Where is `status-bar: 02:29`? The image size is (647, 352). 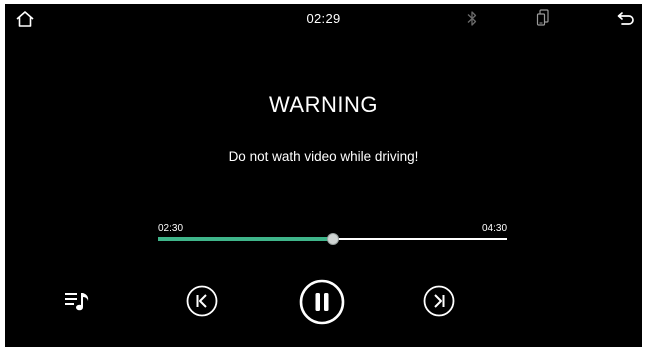
status-bar: 02:29 is located at coordinates (323, 18).